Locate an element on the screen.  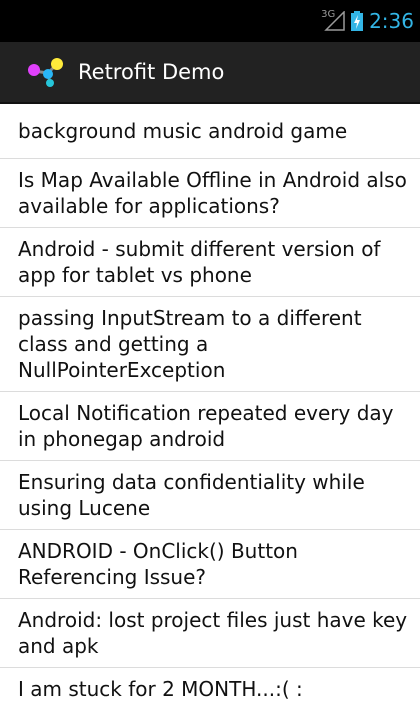
list-item: background music android game is located at coordinates (210, 131).